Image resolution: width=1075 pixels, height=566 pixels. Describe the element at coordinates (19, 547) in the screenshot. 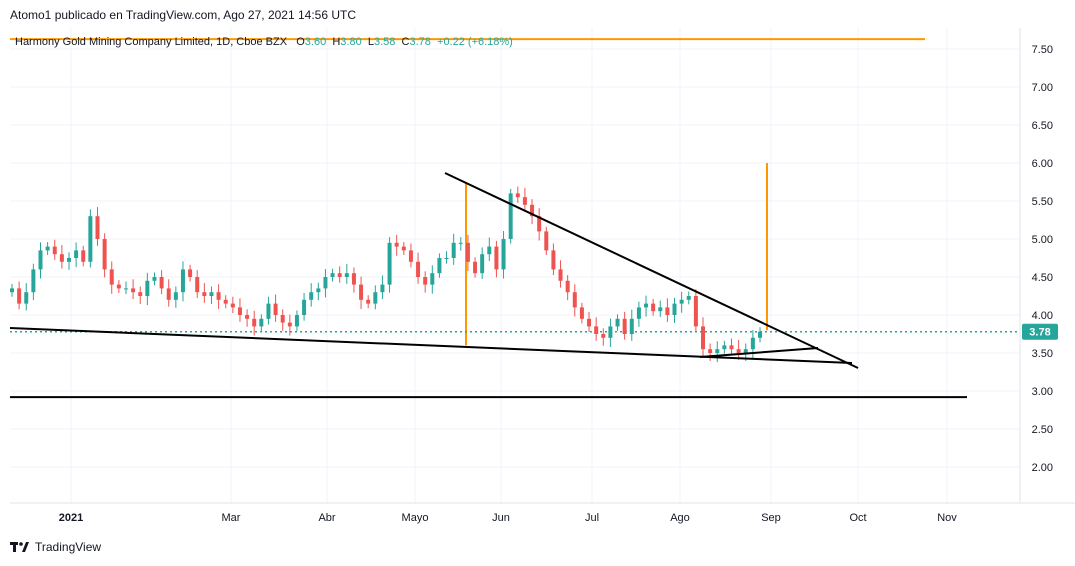

I see `tradingview-logo-icon` at that location.